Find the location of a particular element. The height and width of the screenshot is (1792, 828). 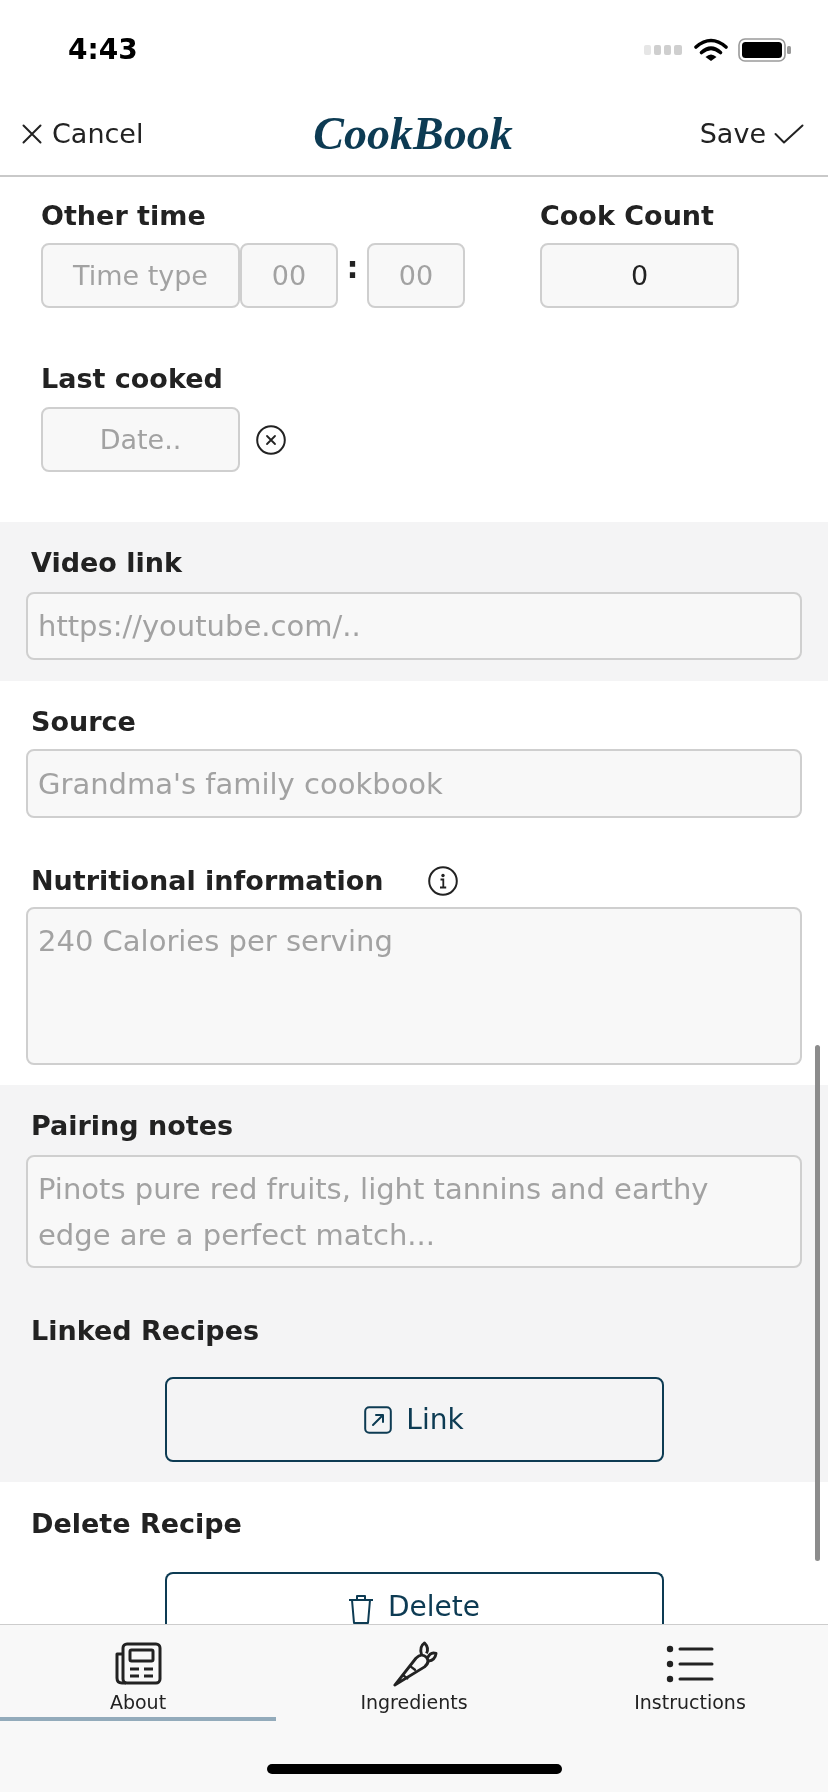

field-label: Last cooked is located at coordinates (132, 379).